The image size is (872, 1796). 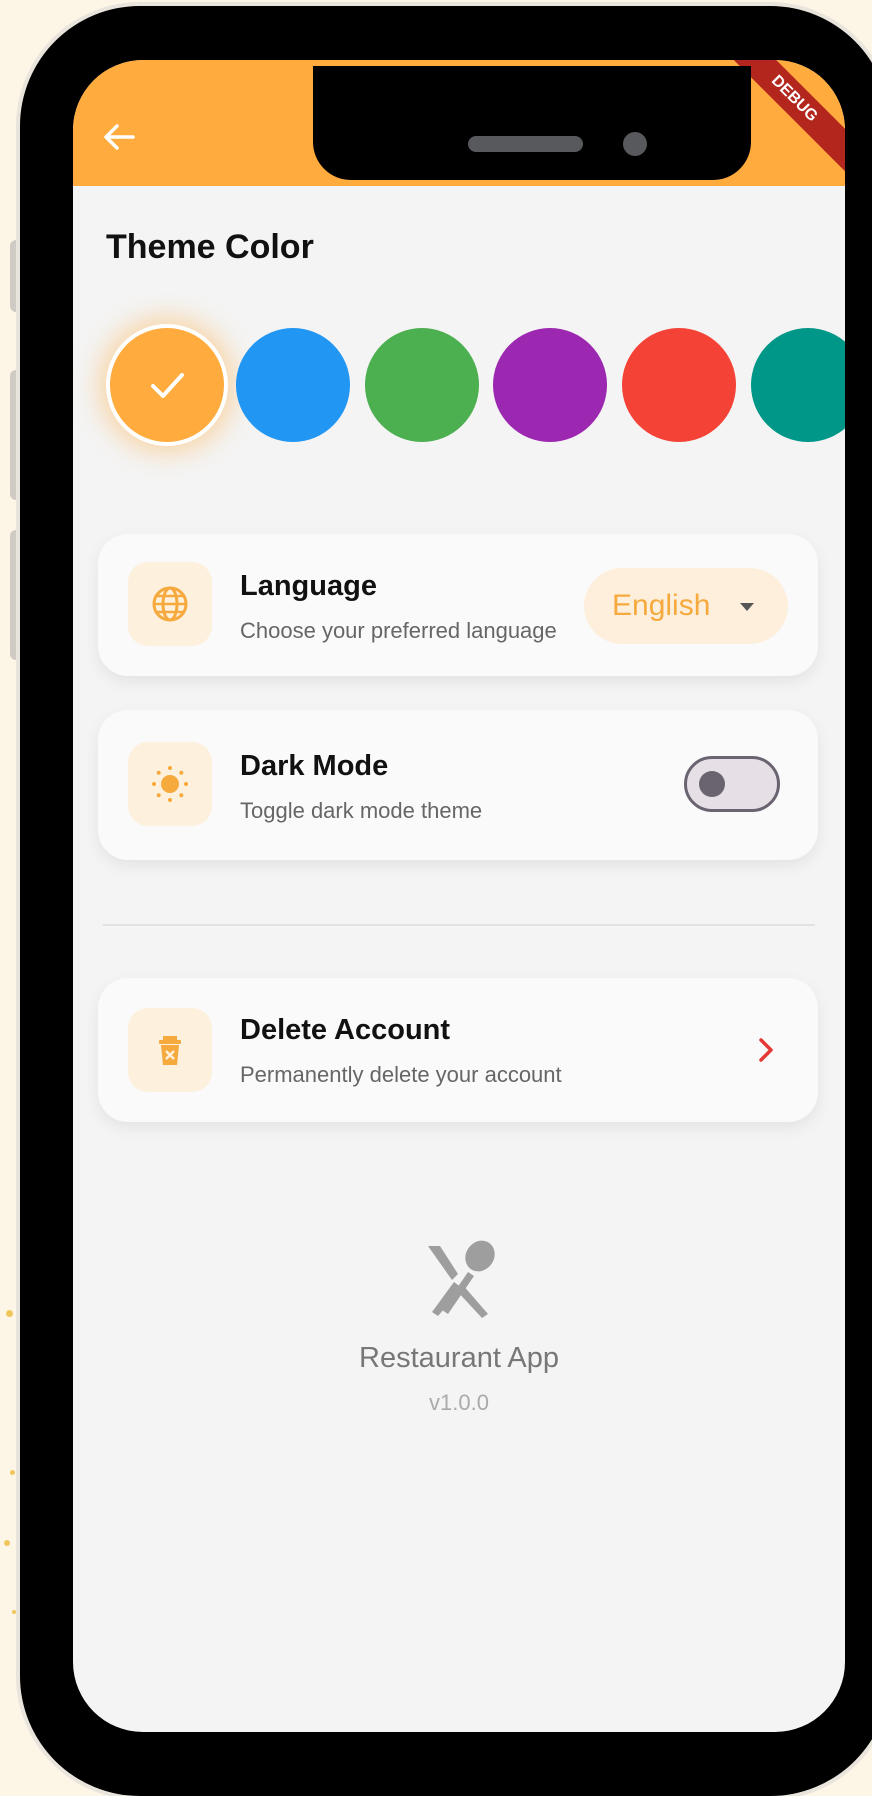 I want to click on sun-icon, so click(x=170, y=784).